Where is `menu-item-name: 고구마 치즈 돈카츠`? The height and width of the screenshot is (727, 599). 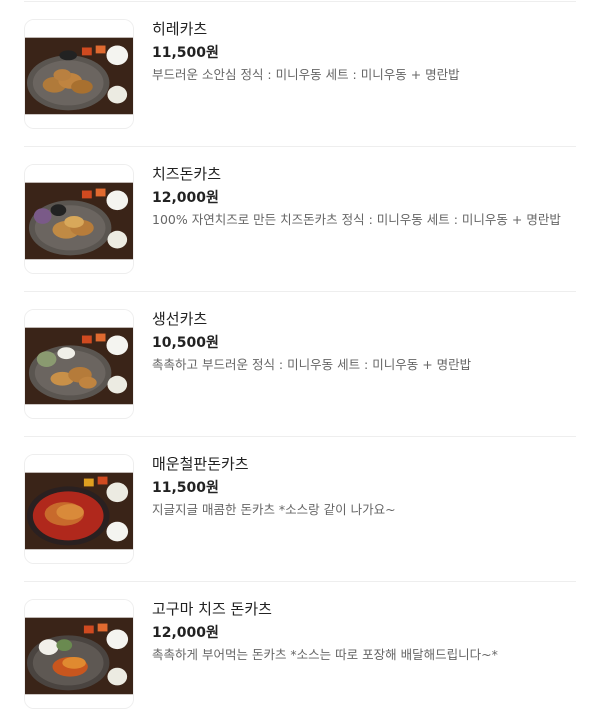 menu-item-name: 고구마 치즈 돈카츠 is located at coordinates (364, 609).